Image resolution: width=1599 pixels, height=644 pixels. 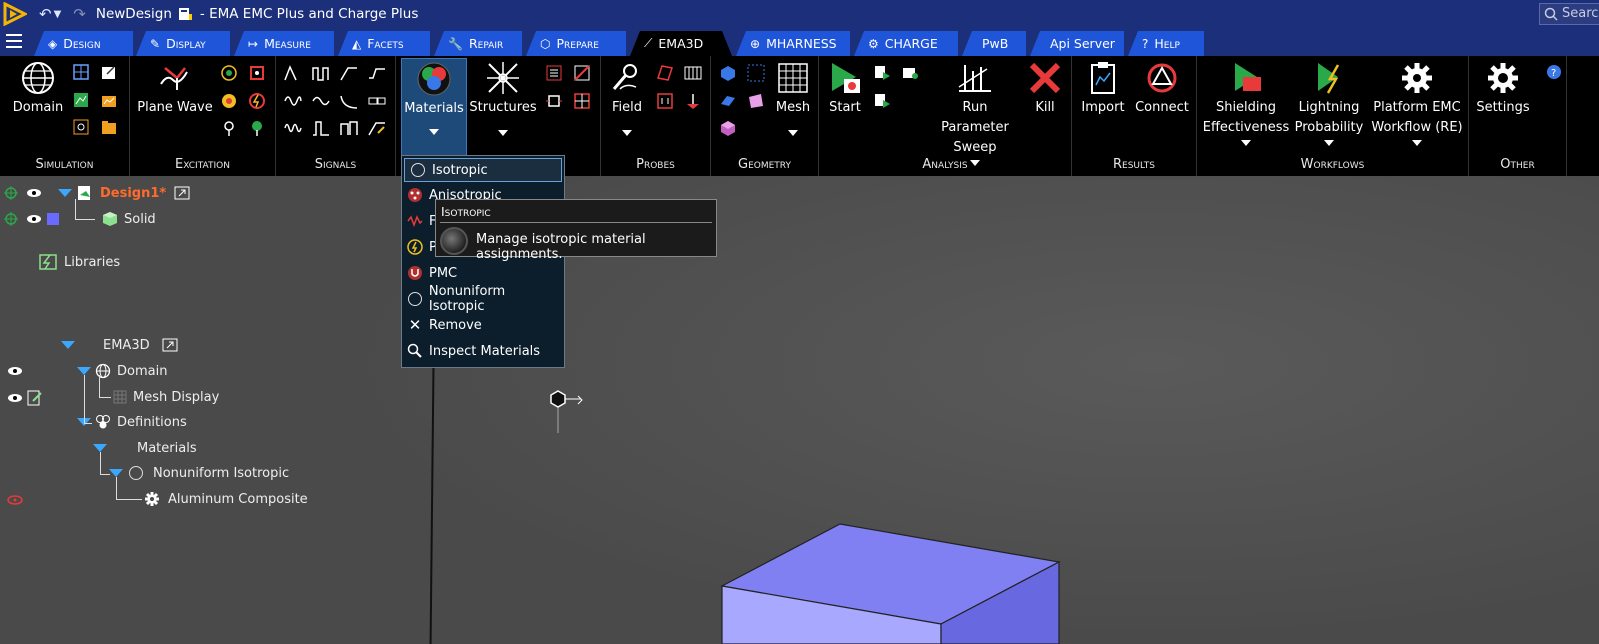 I want to click on edit-note-icon, so click(x=35, y=398).